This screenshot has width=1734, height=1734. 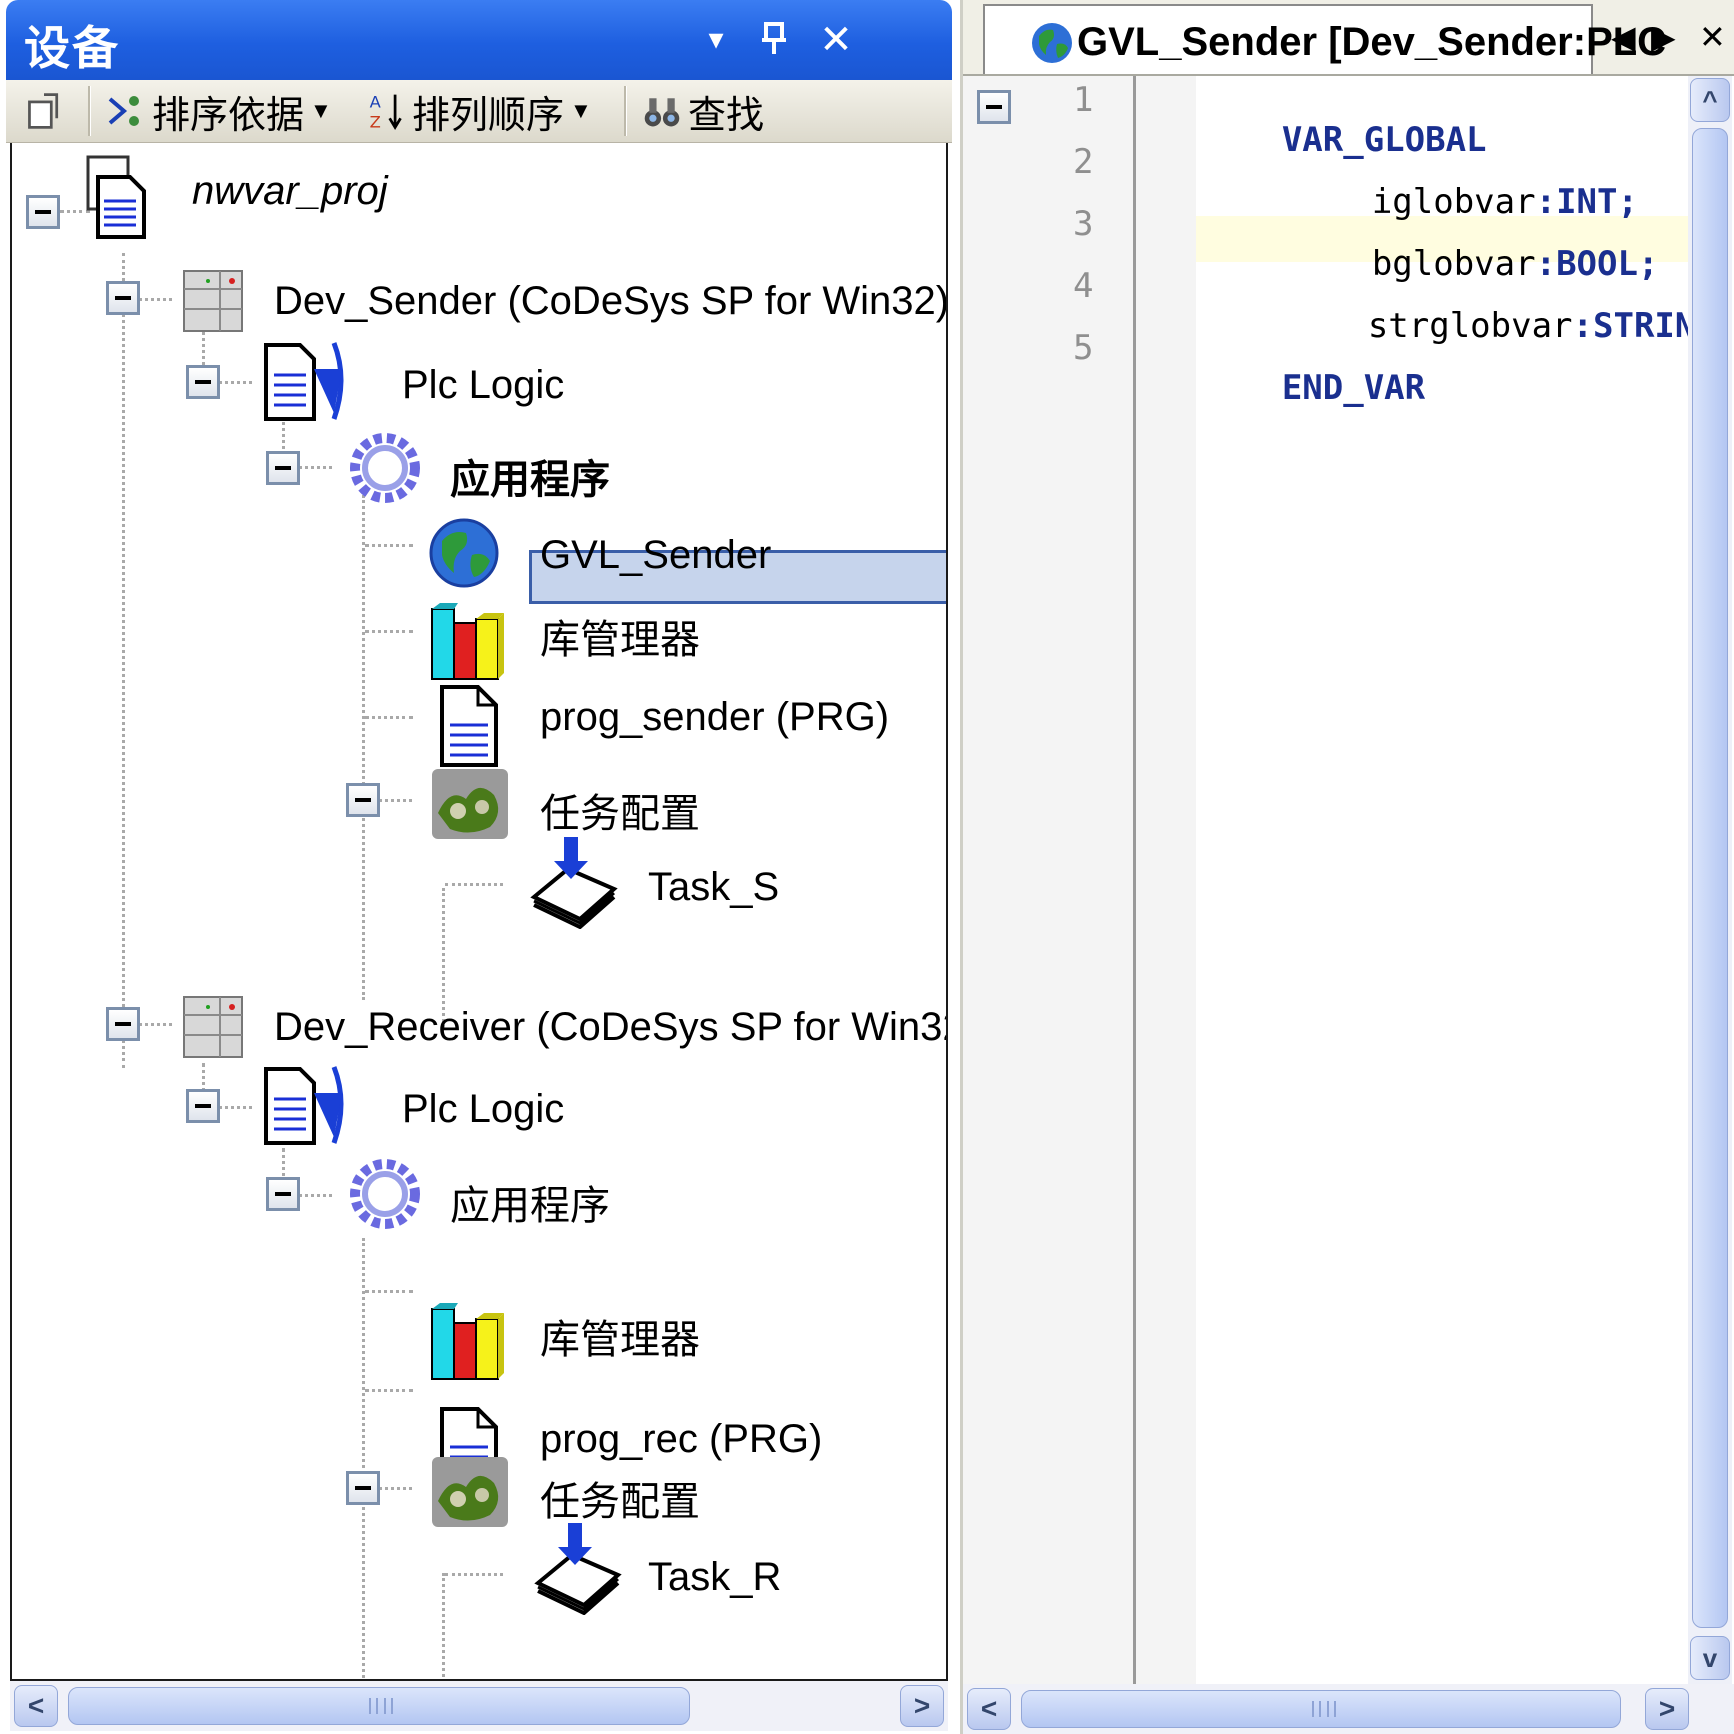 I want to click on tree-horizontal-scrollbar: < >, so click(x=479, y=1706).